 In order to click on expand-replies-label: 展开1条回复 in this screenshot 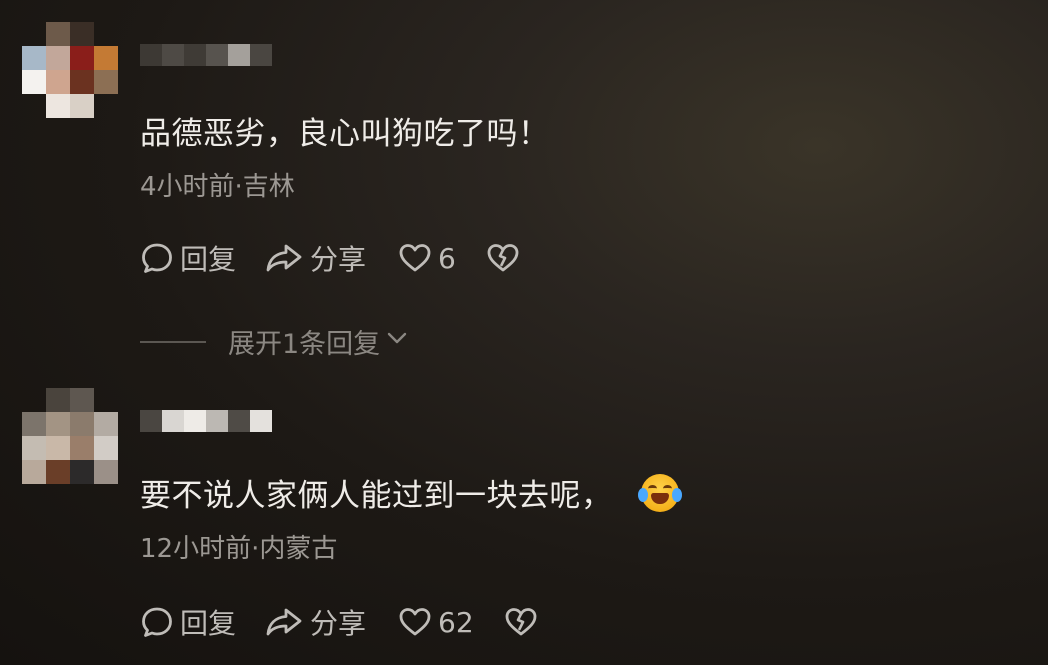, I will do `click(304, 344)`.